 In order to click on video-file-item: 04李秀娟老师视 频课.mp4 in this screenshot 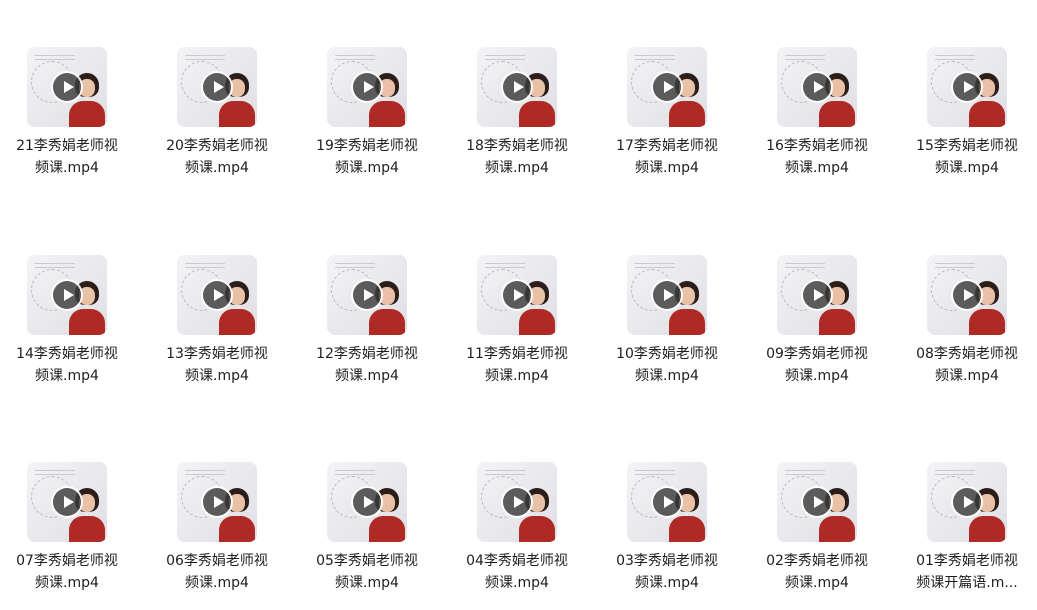, I will do `click(517, 528)`.